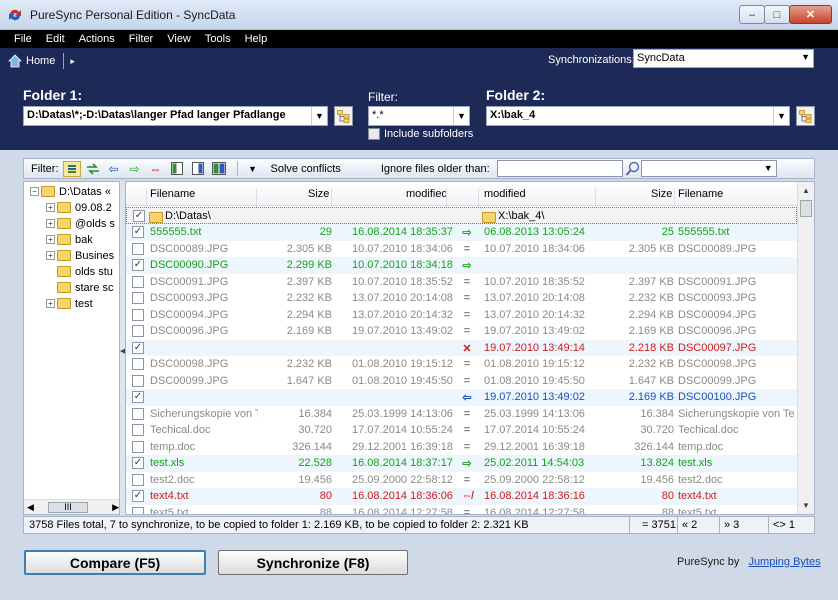 The image size is (838, 600). What do you see at coordinates (30, 507) in the screenshot?
I see `scroll-left-icon: ◀` at bounding box center [30, 507].